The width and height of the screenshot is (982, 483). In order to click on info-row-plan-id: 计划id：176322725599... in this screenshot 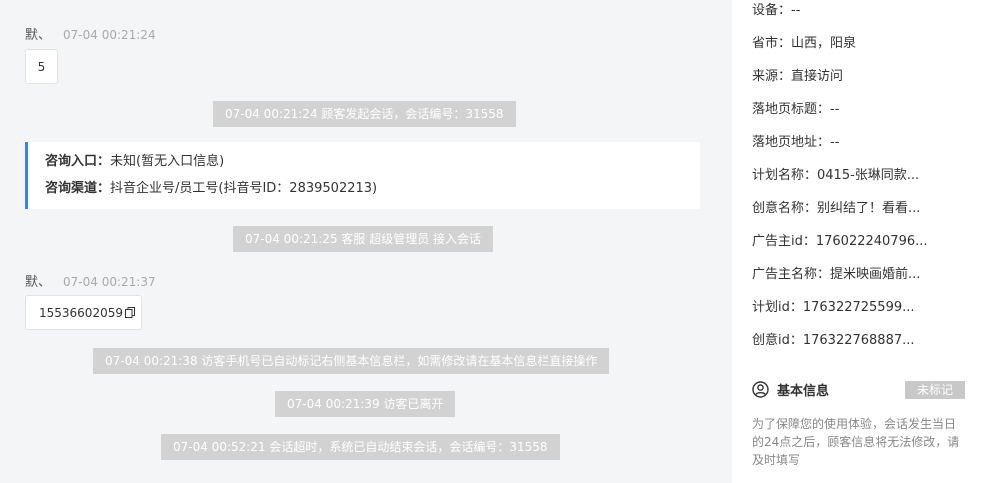, I will do `click(833, 307)`.